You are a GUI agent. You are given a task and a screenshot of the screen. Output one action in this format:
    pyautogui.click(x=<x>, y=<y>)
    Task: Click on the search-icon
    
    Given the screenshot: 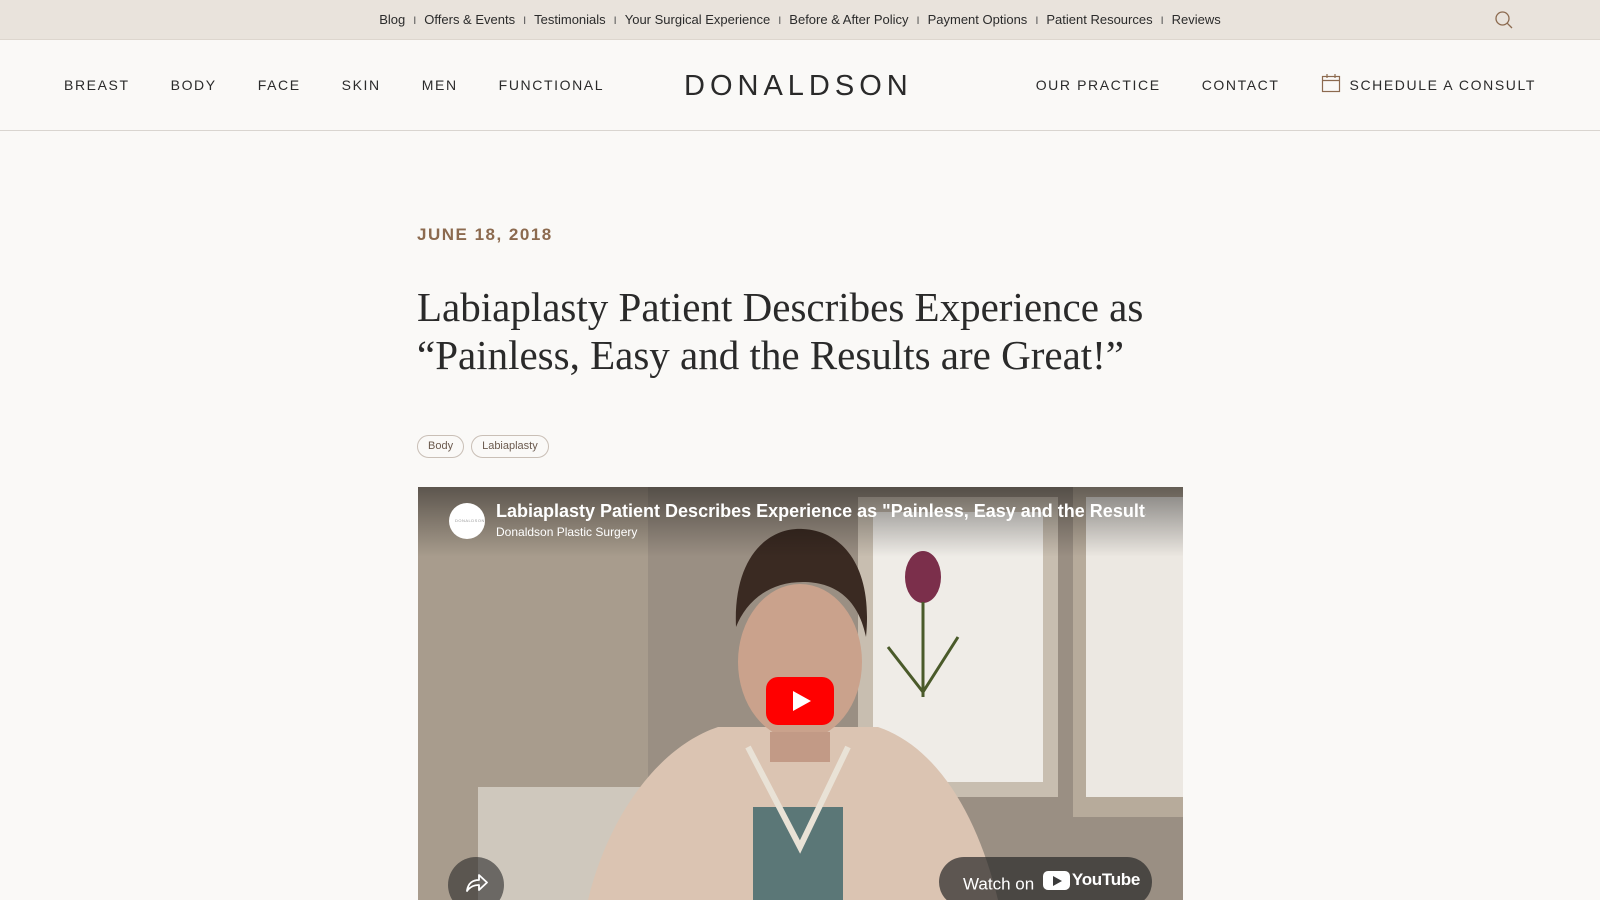 What is the action you would take?
    pyautogui.click(x=1504, y=20)
    